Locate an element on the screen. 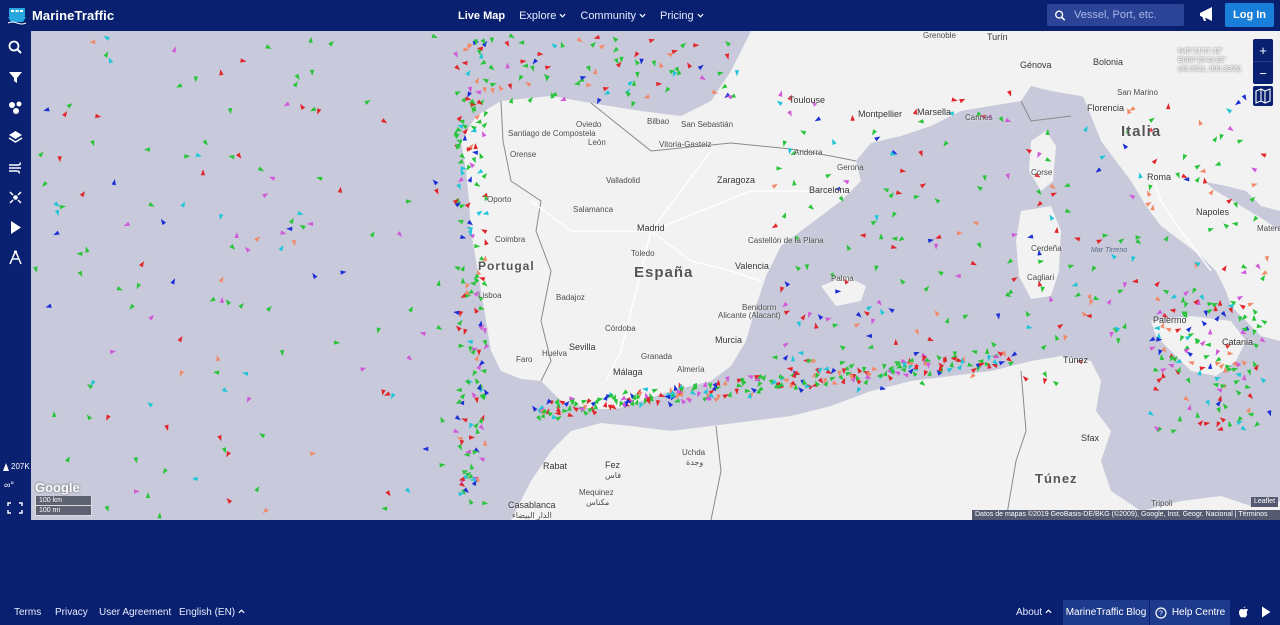  infinite-label: ∞° is located at coordinates (9, 485).